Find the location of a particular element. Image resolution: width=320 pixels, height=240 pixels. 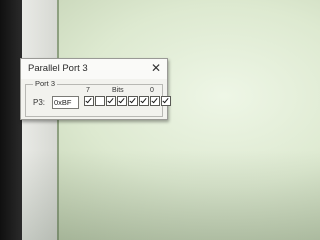

bit-5-checkbox is located at coordinates (111, 101).